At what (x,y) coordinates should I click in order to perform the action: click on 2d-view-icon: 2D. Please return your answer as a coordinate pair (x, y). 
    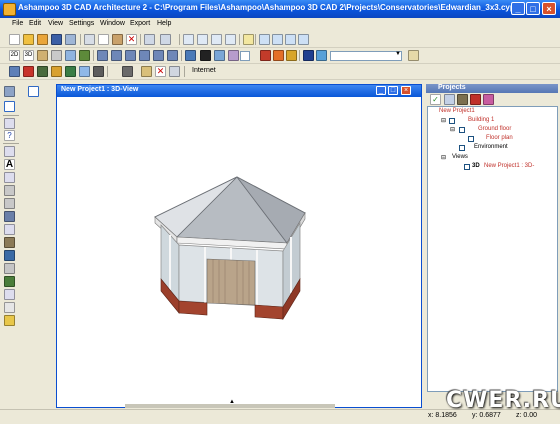
    Looking at the image, I should click on (14, 55).